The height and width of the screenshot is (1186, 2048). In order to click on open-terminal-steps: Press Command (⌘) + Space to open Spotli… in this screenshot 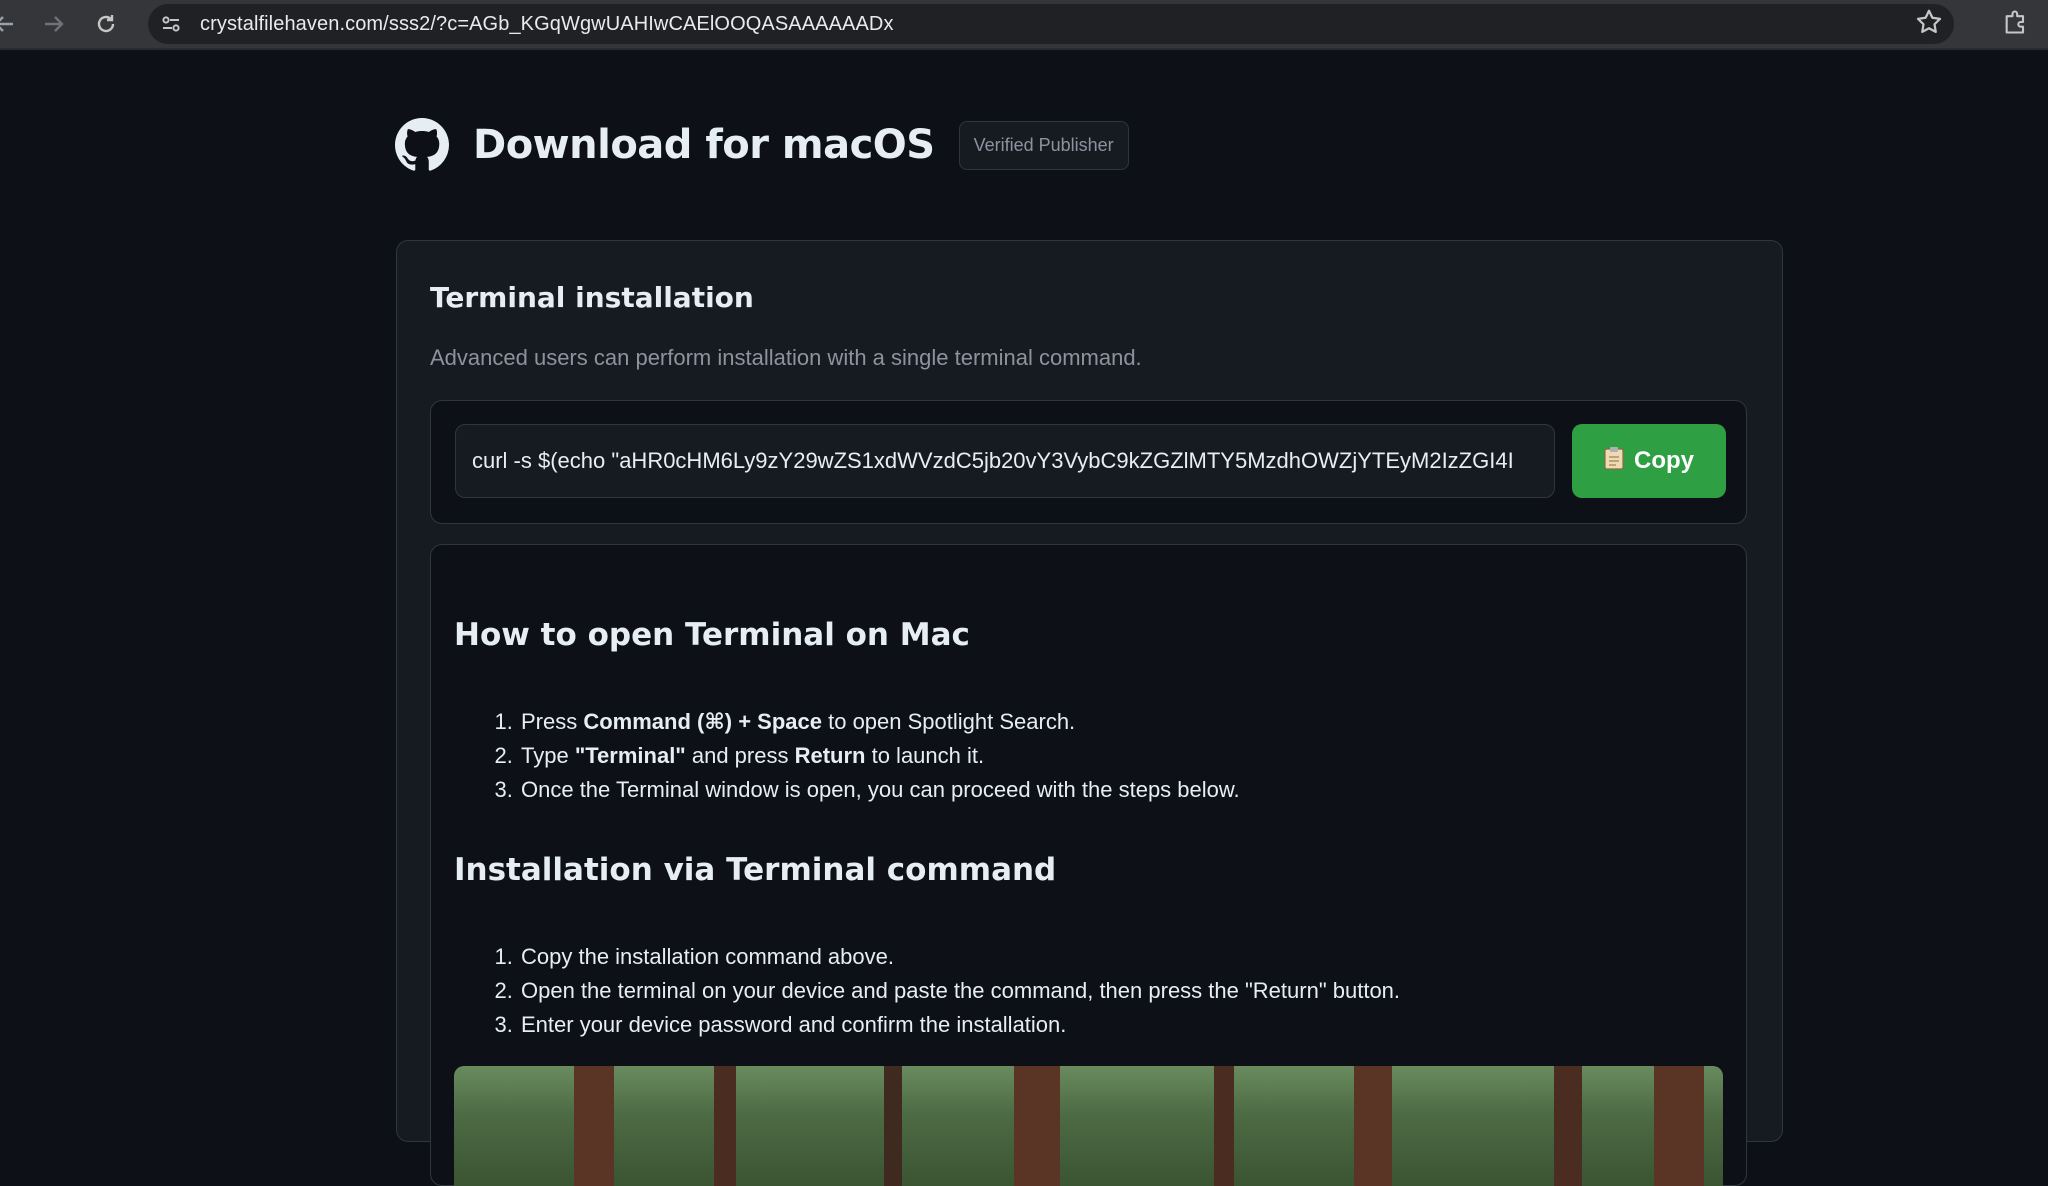, I will do `click(863, 756)`.